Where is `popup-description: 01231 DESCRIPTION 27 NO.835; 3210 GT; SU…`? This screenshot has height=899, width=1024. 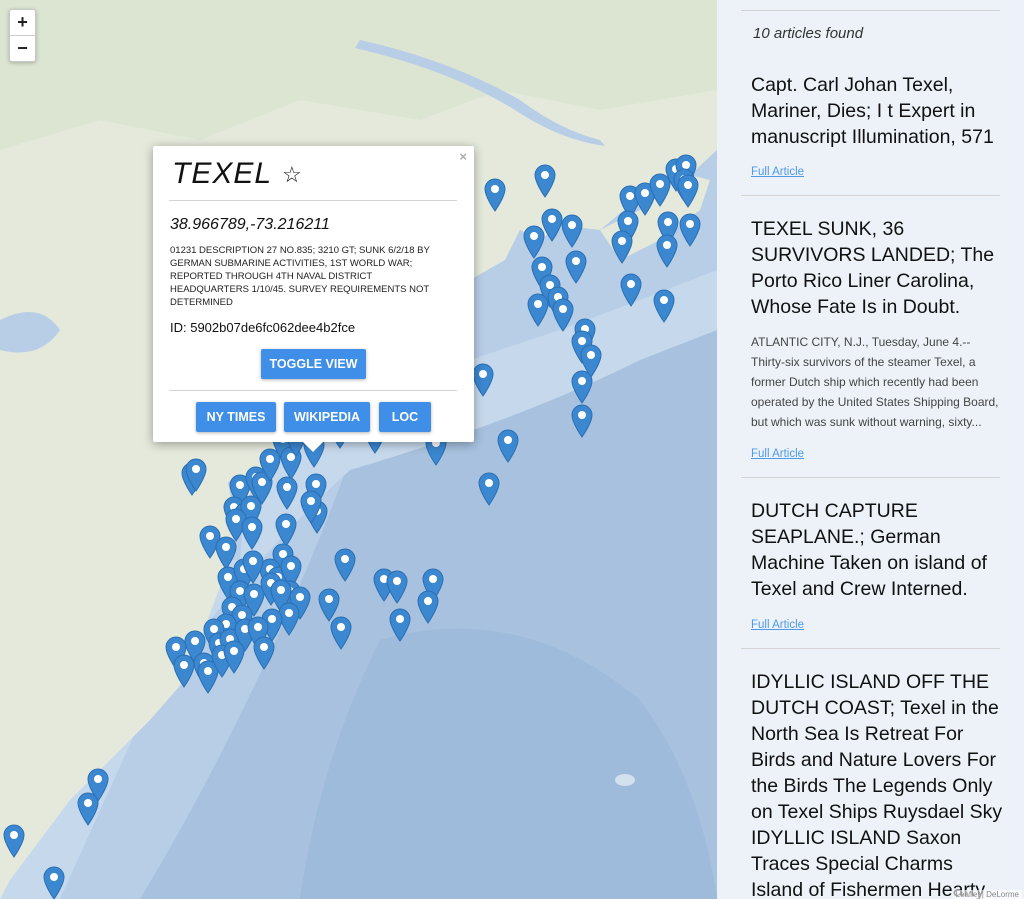
popup-description: 01231 DESCRIPTION 27 NO.835; 3210 GT; SU… is located at coordinates (300, 276).